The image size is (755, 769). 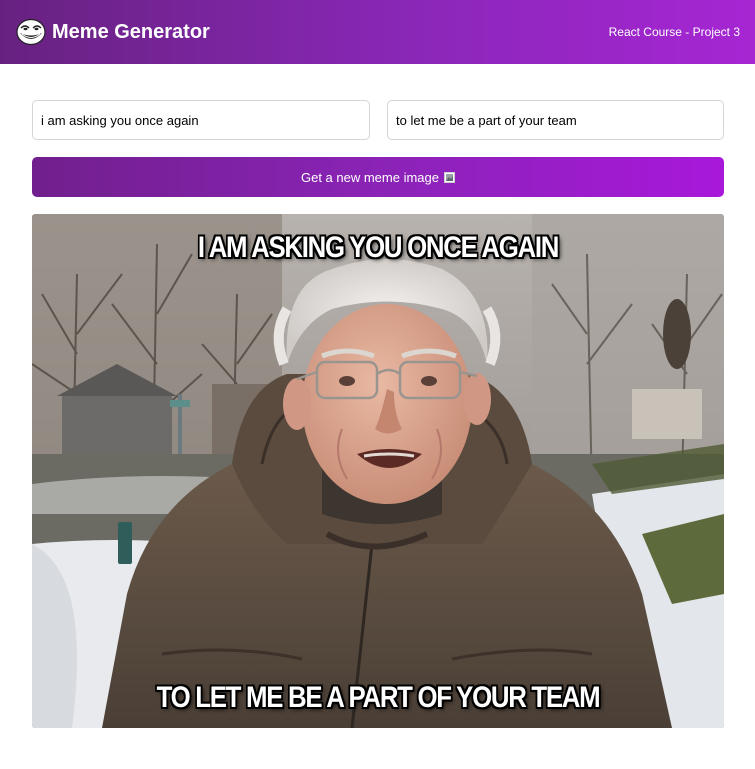 What do you see at coordinates (131, 32) in the screenshot?
I see `app-title: Meme Generator` at bounding box center [131, 32].